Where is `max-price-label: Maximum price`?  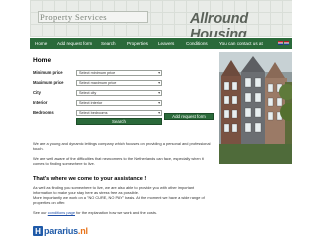 max-price-label: Maximum price is located at coordinates (48, 82).